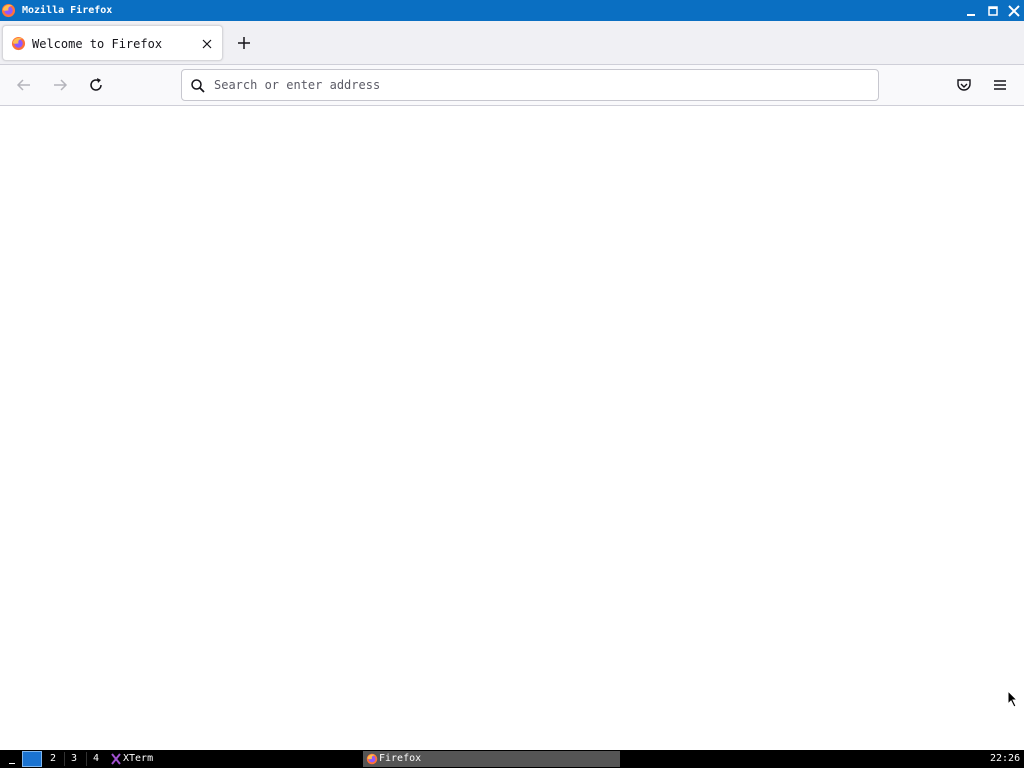 The image size is (1024, 768). I want to click on minimize-button, so click(971, 11).